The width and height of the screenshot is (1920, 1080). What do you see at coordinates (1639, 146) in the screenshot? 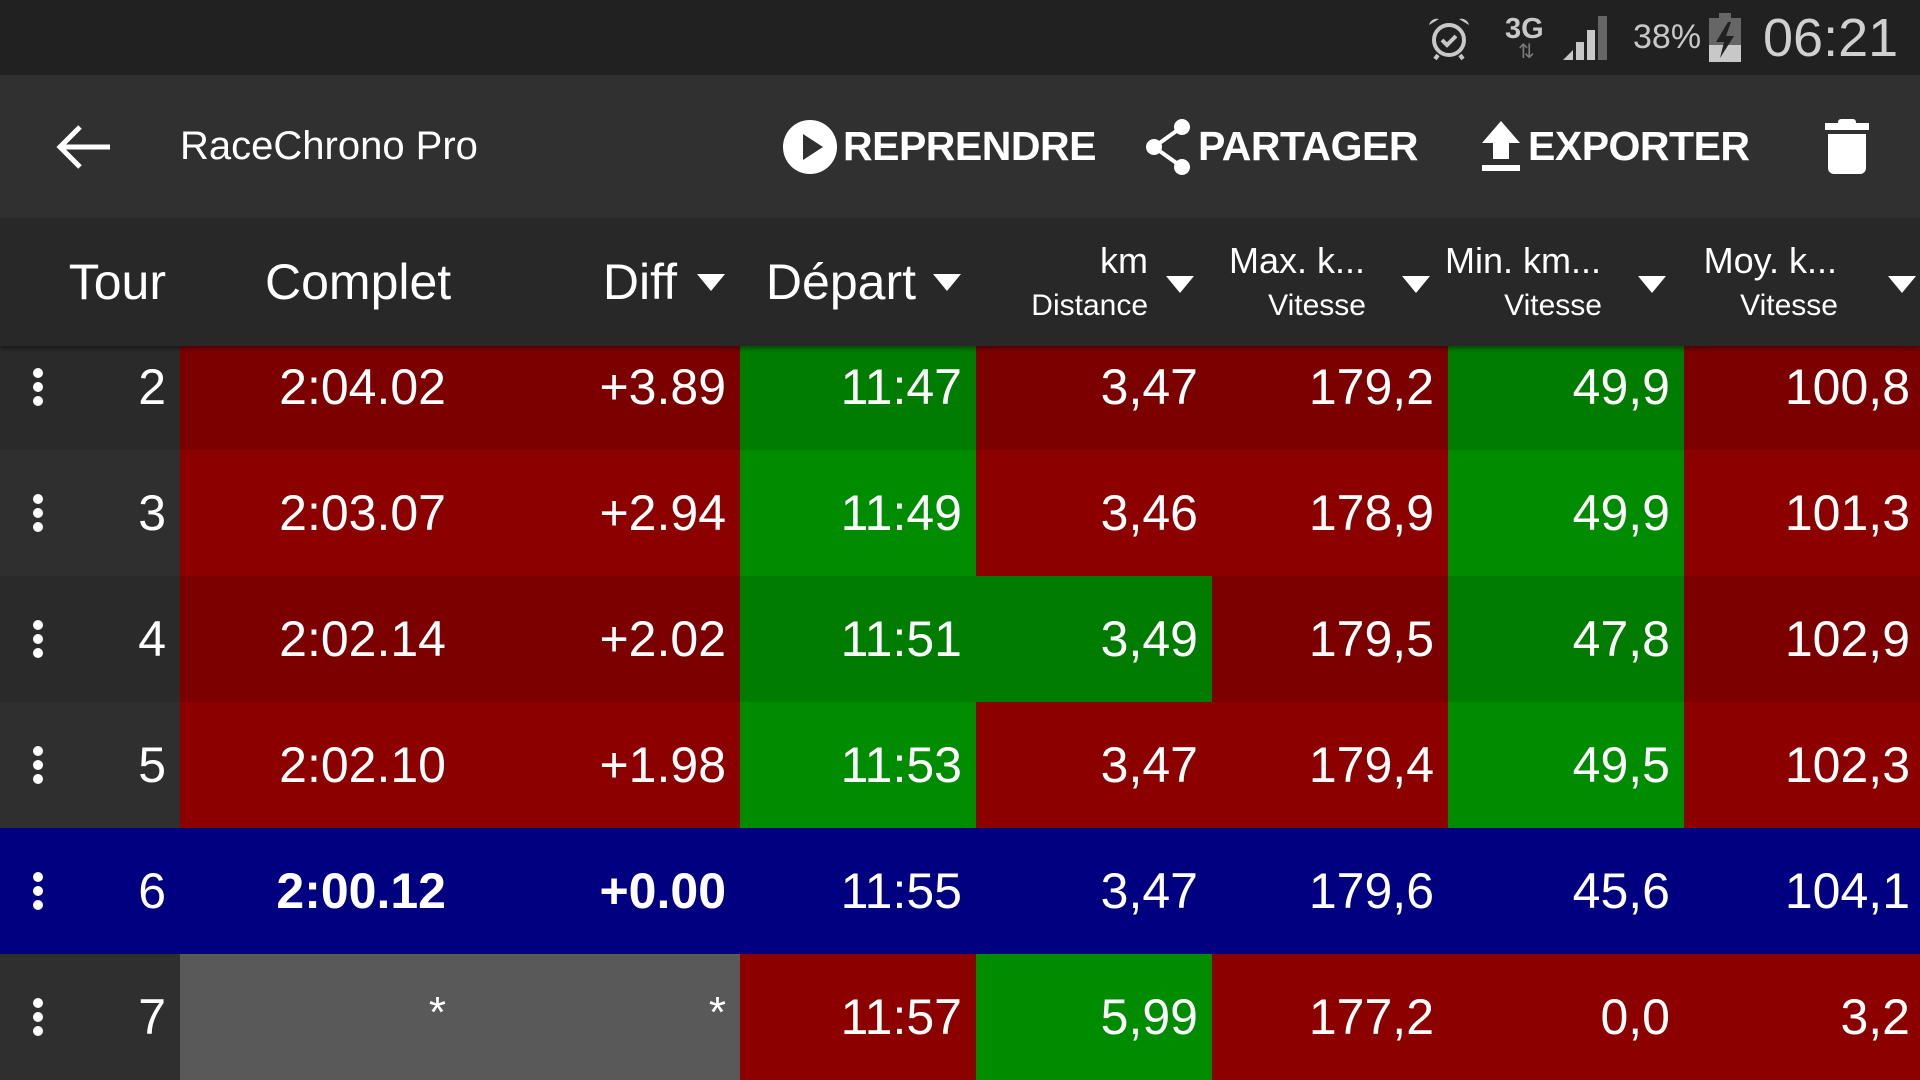
I see `export-label: EXPORTER` at bounding box center [1639, 146].